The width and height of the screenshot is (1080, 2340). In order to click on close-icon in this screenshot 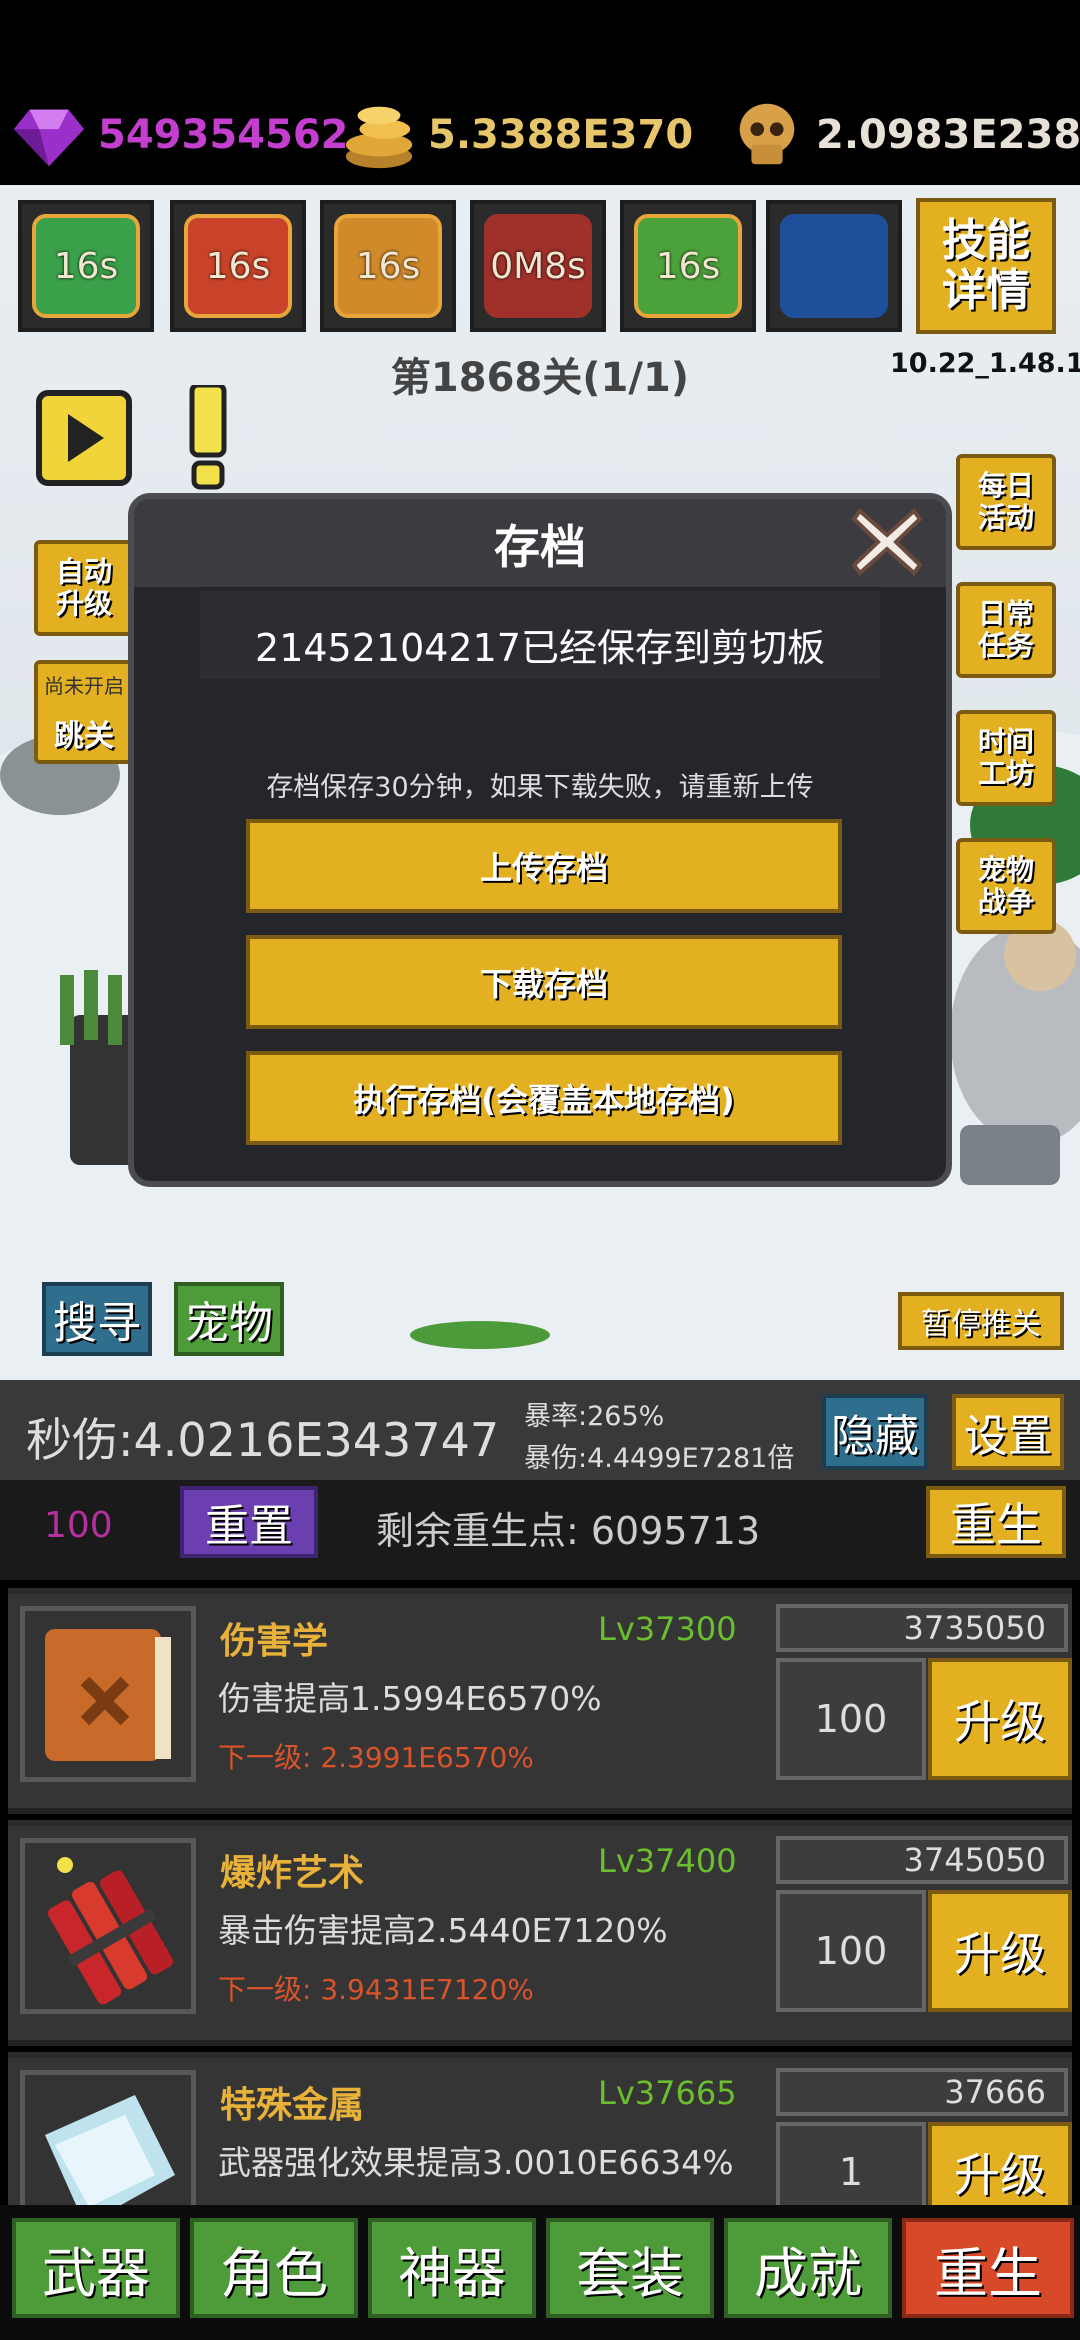, I will do `click(887, 542)`.